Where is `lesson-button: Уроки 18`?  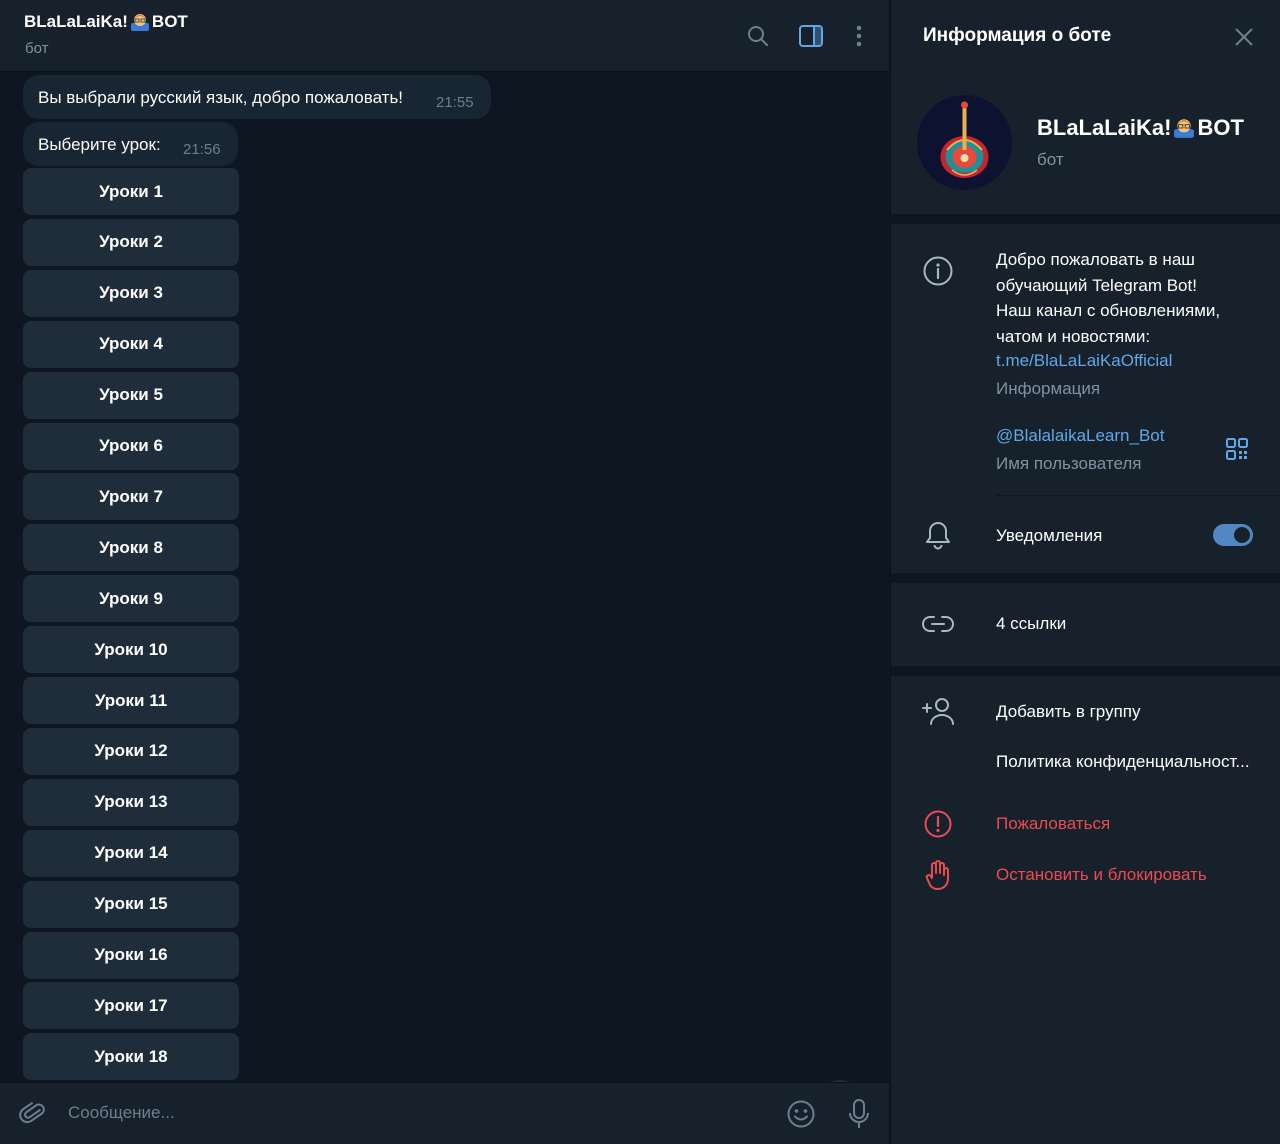
lesson-button: Уроки 18 is located at coordinates (131, 1057).